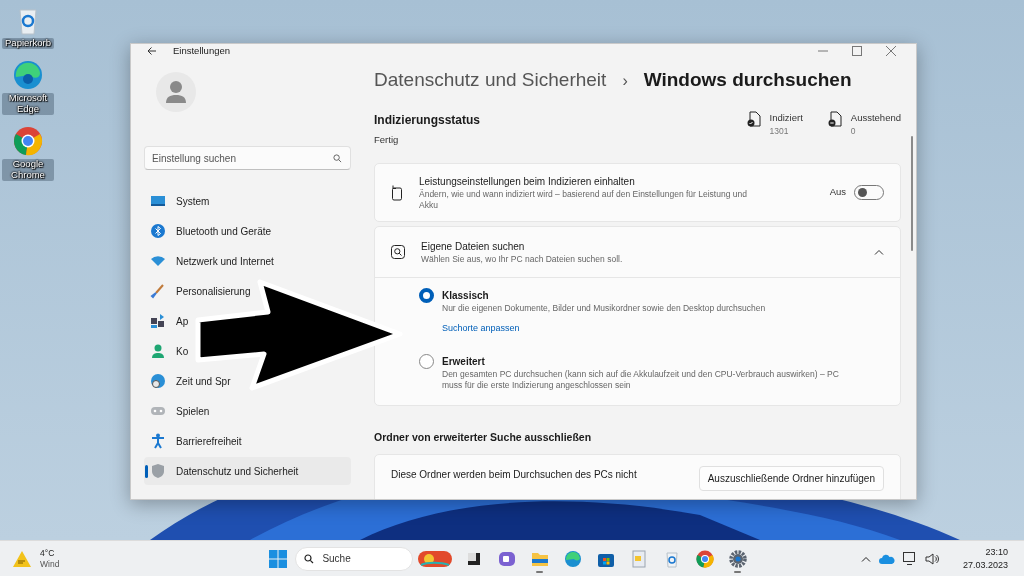 The image size is (1024, 576). Describe the element at coordinates (747, 80) in the screenshot. I see `page-title: Windows durchsuchen` at that location.